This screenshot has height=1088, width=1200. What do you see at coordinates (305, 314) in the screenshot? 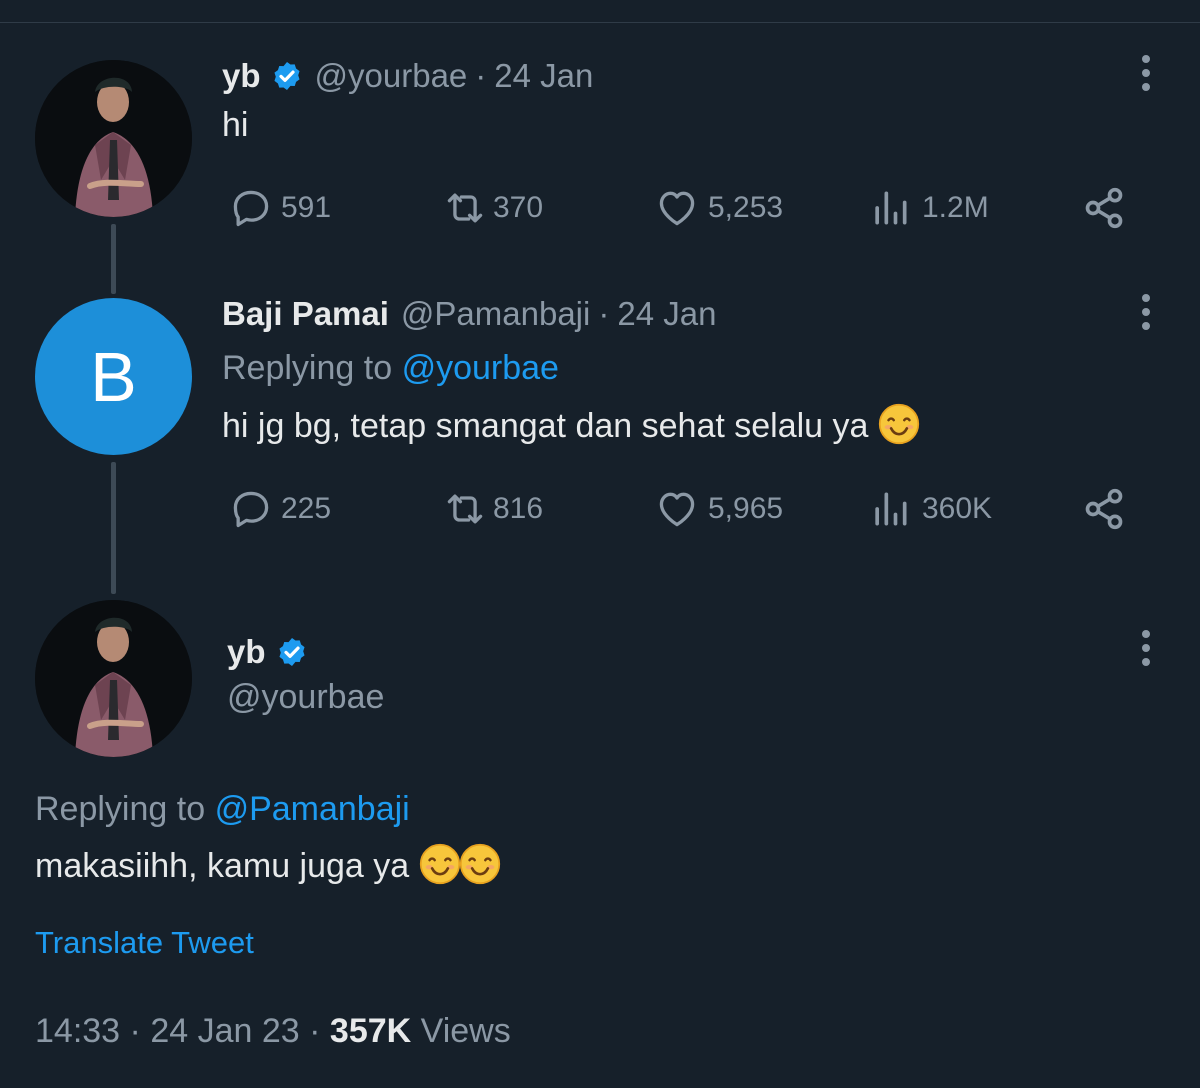
I see `display-name: Baji Pamai` at bounding box center [305, 314].